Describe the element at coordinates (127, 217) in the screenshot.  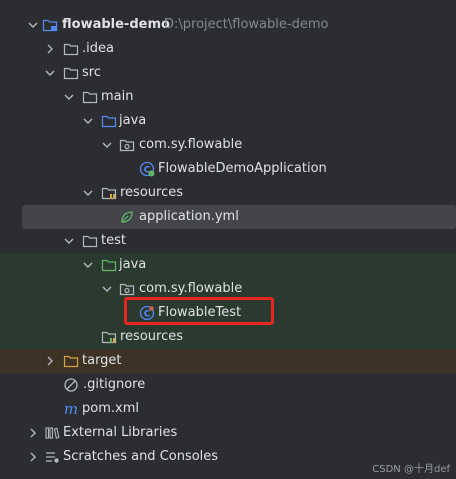
I see `spring-config-icon` at that location.